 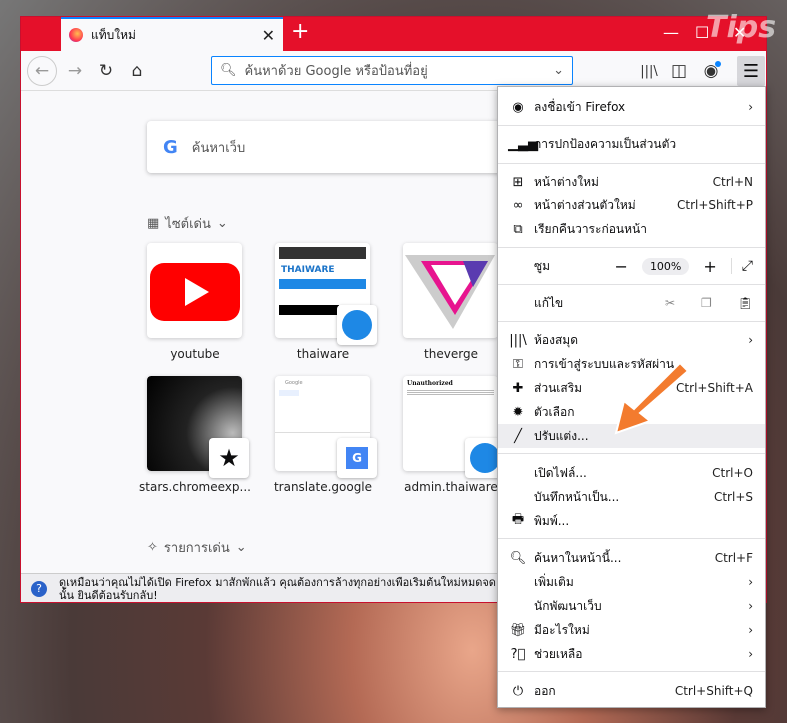 I want to click on new-window-icon: ⊞, so click(x=518, y=182).